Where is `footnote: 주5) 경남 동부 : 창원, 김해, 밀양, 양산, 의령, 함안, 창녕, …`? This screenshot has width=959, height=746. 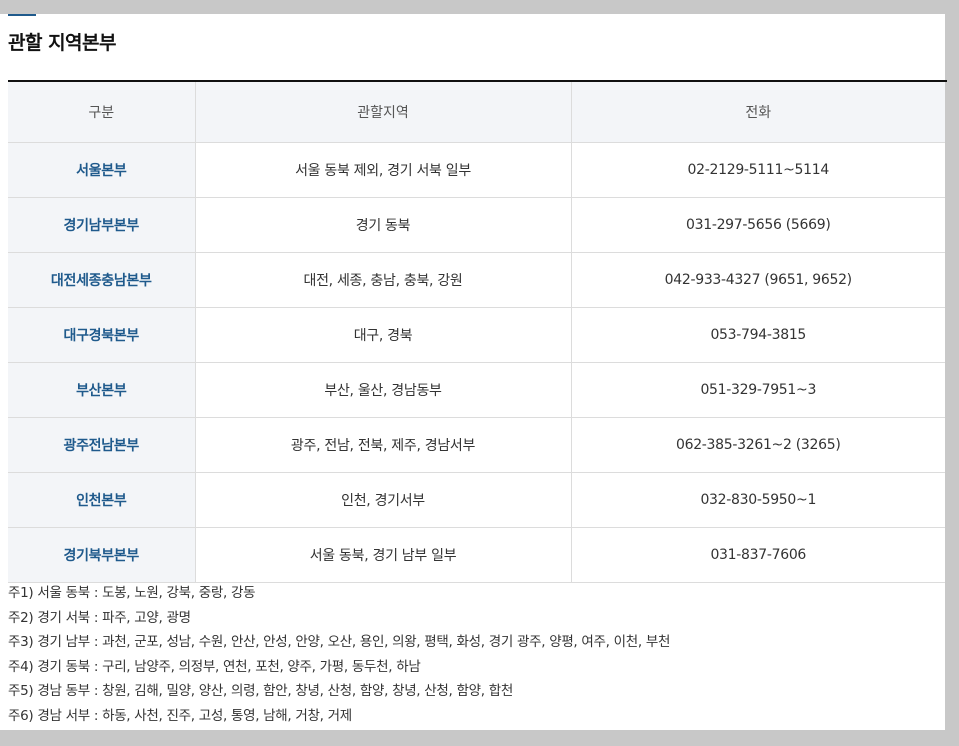
footnote: 주5) 경남 동부 : 창원, 김해, 밀양, 양산, 의령, 함안, 창녕, … is located at coordinates (260, 691).